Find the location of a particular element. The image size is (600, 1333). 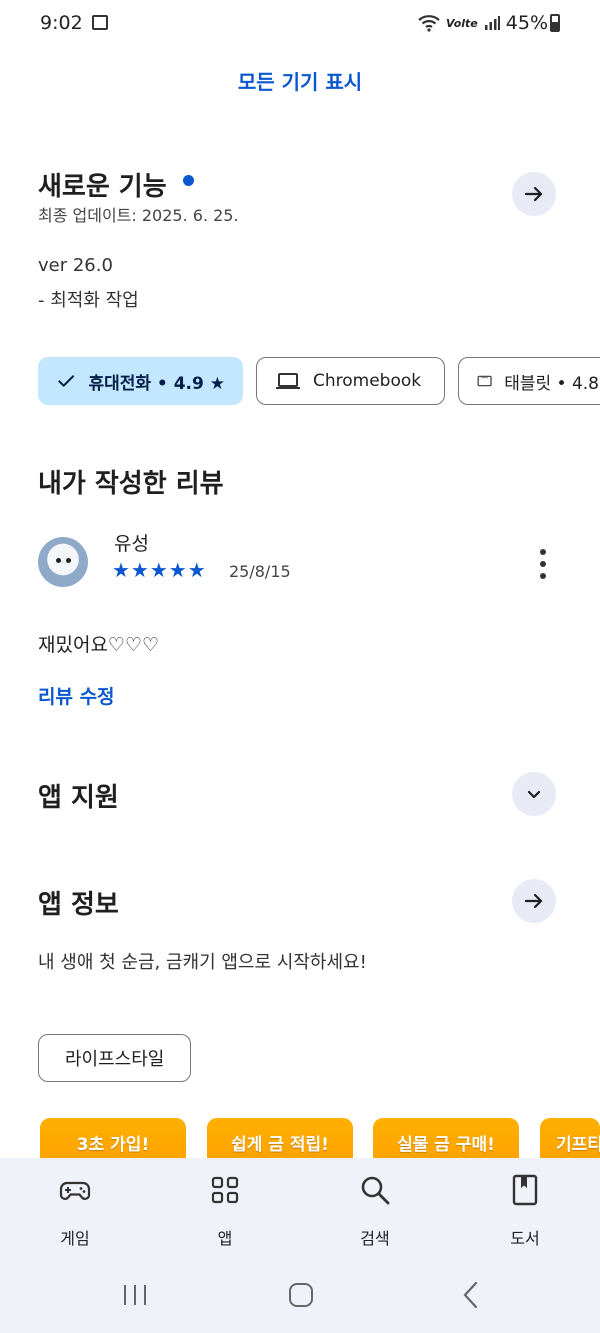

nav-games-label: 게임 is located at coordinates (75, 1238).